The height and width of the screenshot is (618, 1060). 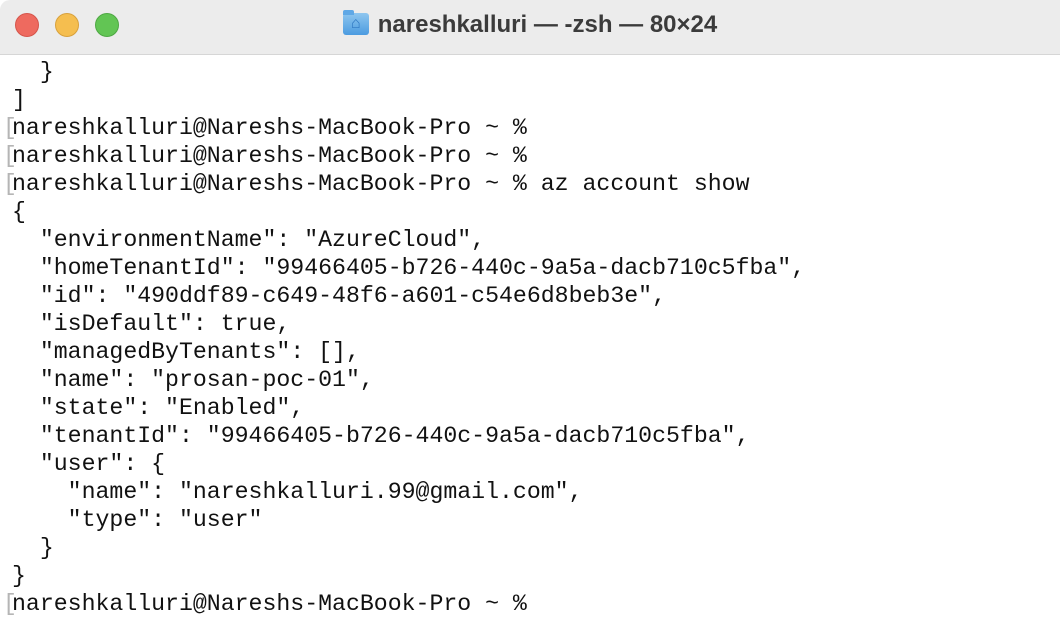 I want to click on terminal-line-text: "isDefault": true,, so click(x=151, y=324).